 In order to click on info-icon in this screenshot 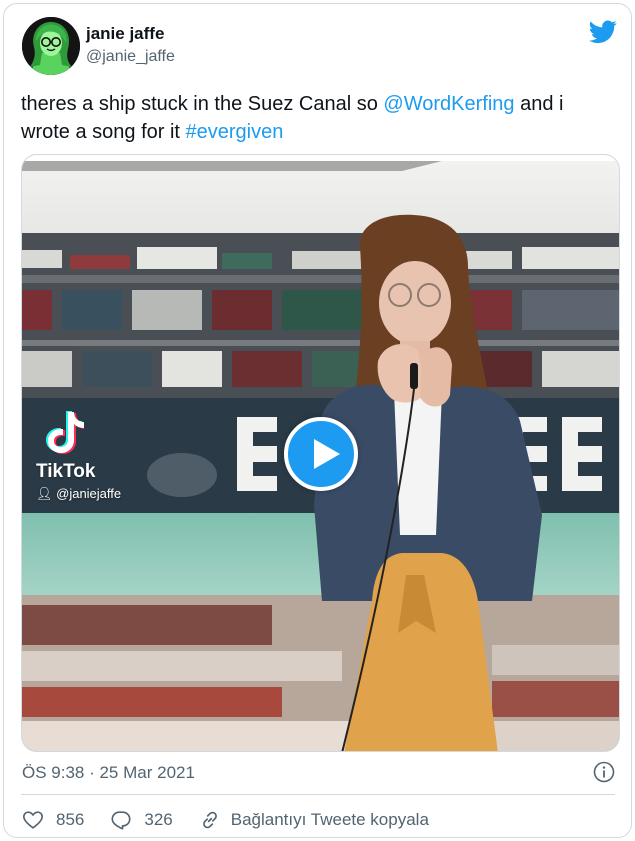, I will do `click(604, 772)`.